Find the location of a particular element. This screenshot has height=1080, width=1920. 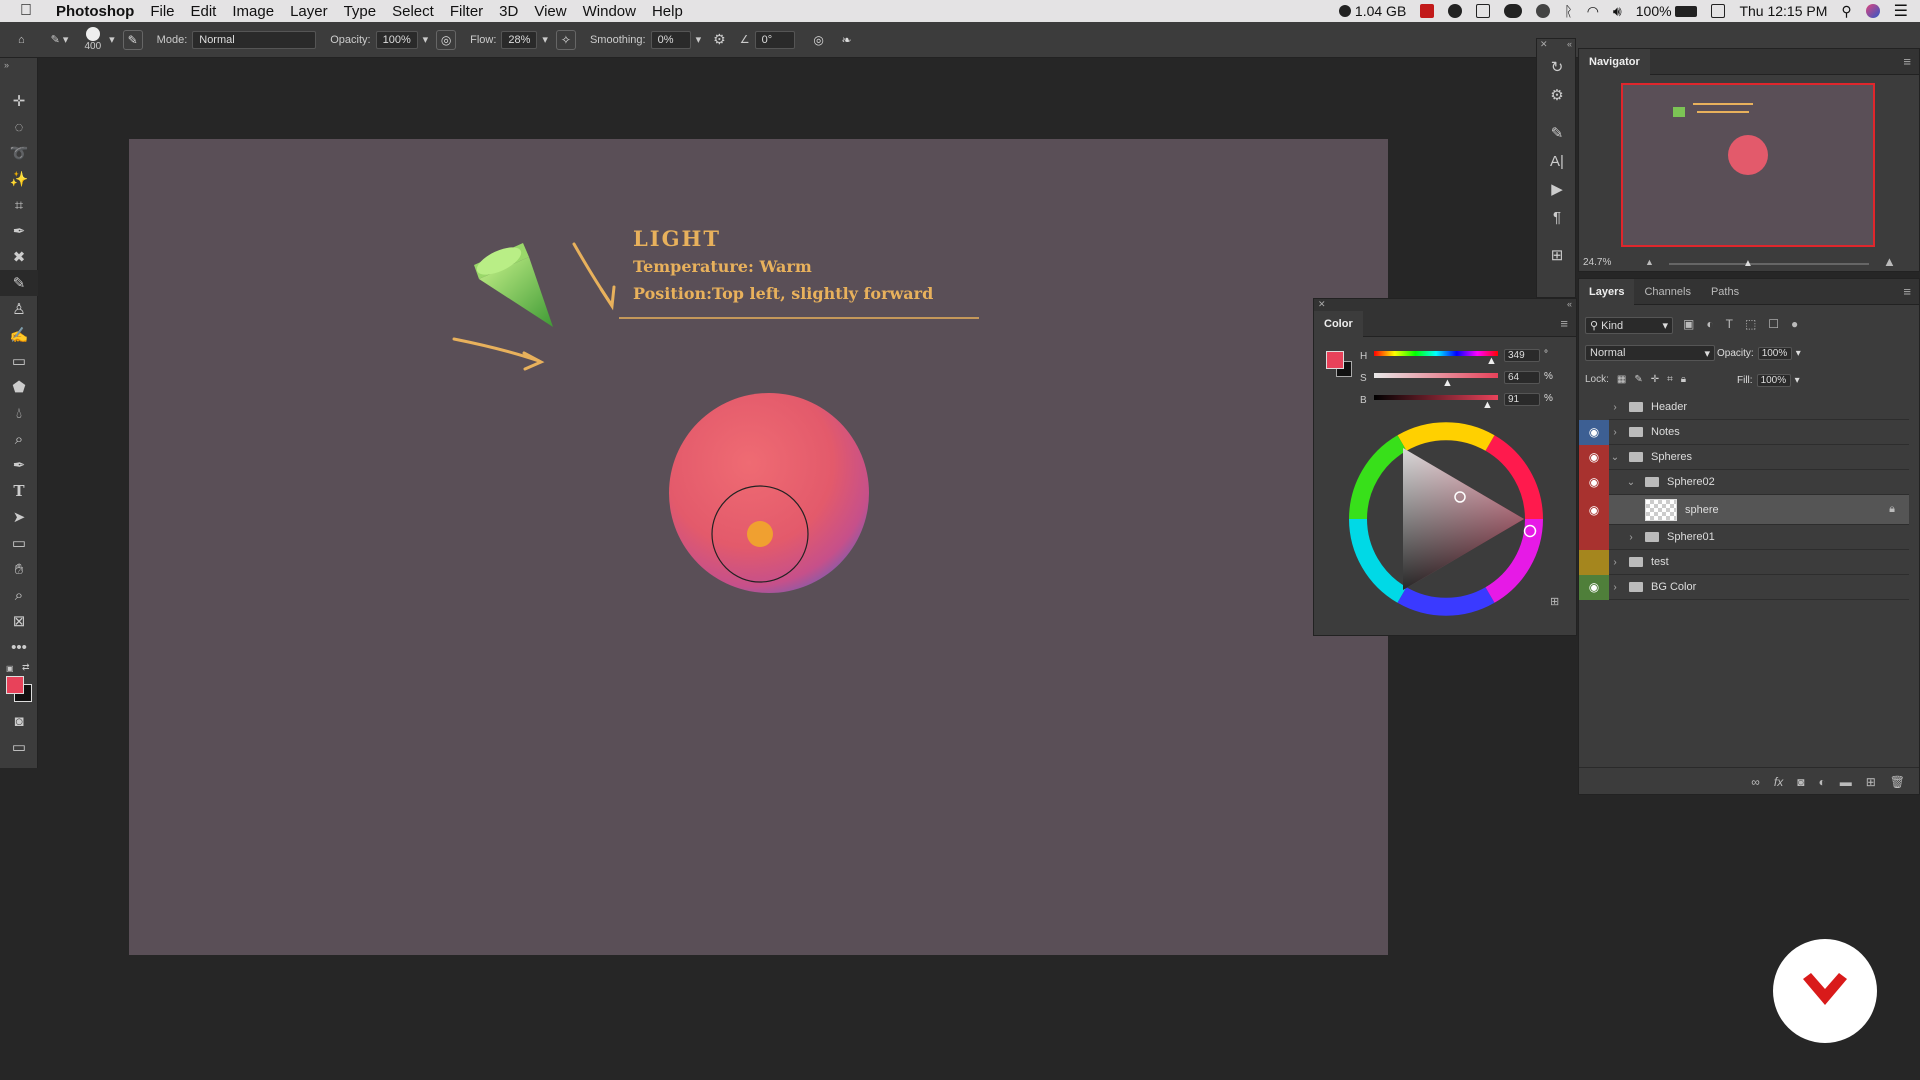

opacity-dropdown-icon: ▾ is located at coordinates (426, 39).